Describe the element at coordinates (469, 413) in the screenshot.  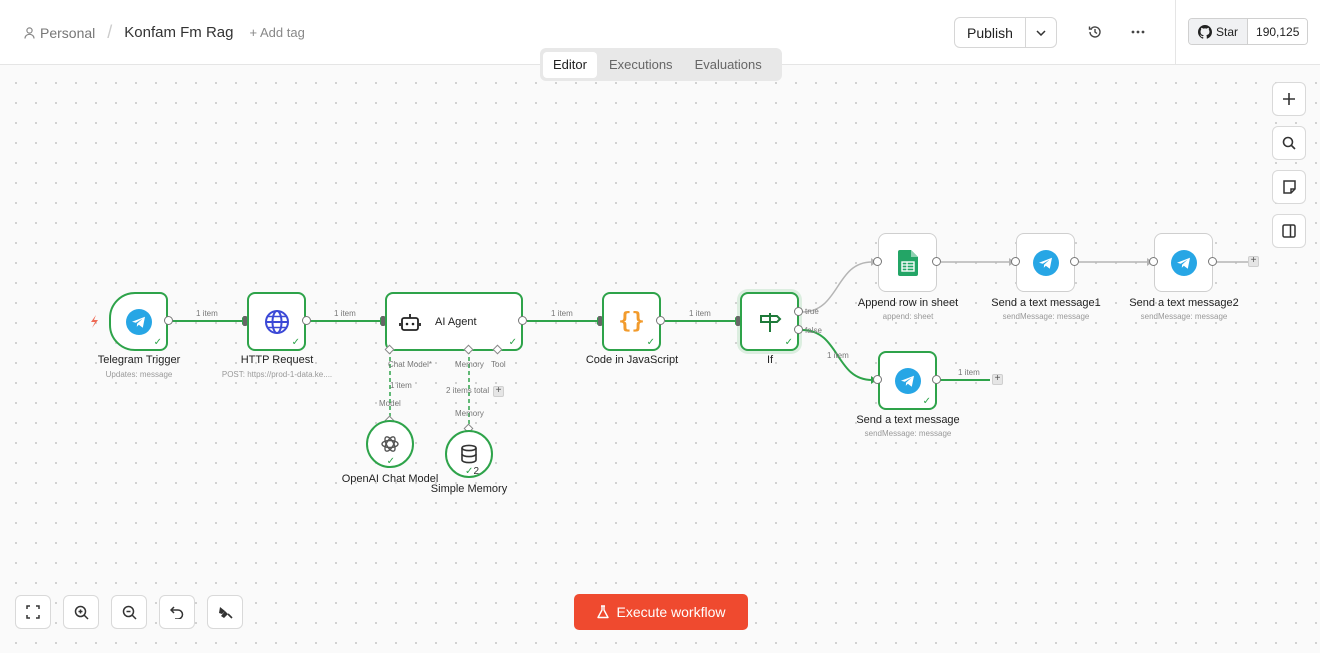
I see `edge-label: Memory` at that location.